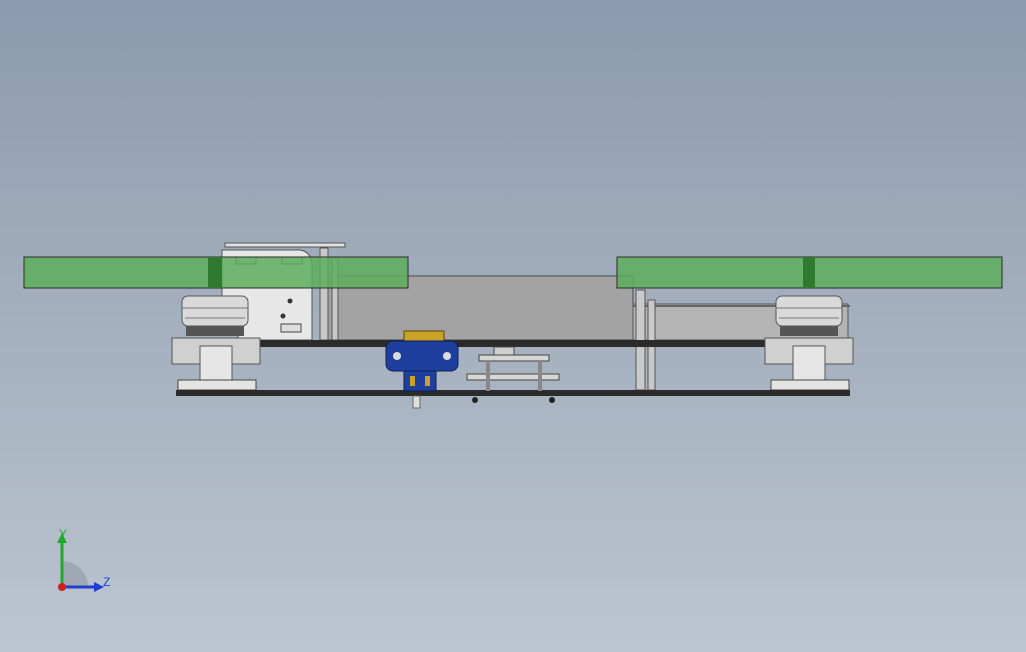 Image resolution: width=1026 pixels, height=652 pixels. Describe the element at coordinates (215, 272) in the screenshot. I see `left-propeller-hub` at that location.